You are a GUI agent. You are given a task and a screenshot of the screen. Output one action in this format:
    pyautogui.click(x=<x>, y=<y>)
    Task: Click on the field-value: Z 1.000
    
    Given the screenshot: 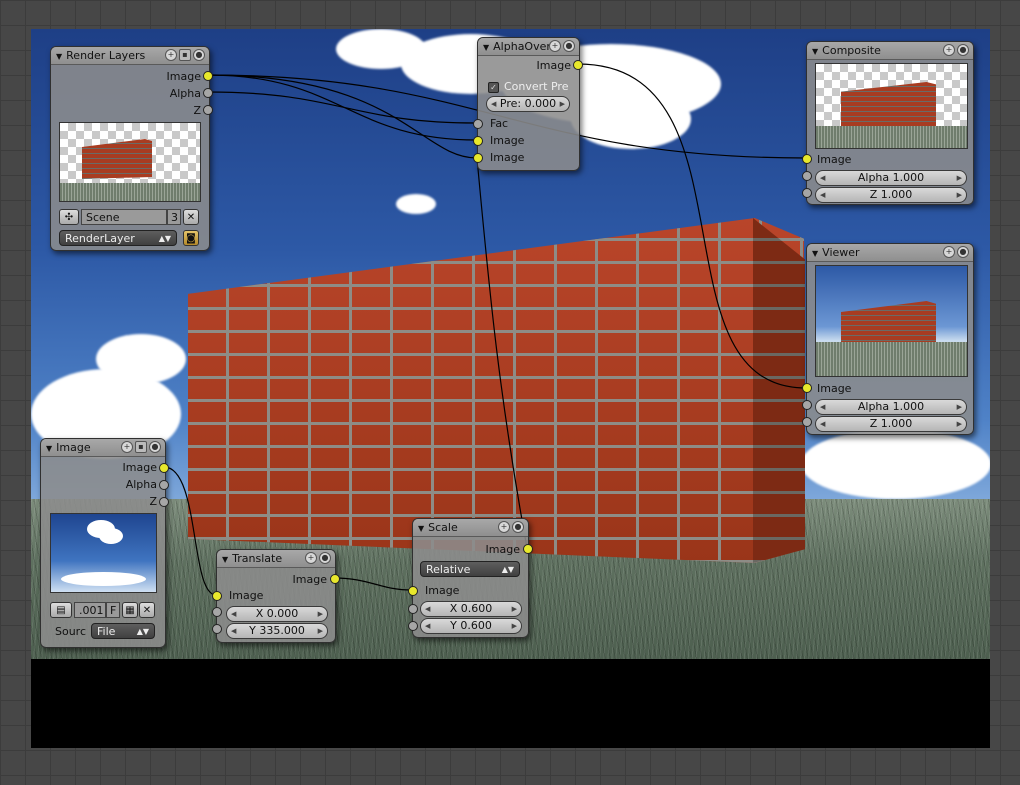 What is the action you would take?
    pyautogui.click(x=891, y=194)
    